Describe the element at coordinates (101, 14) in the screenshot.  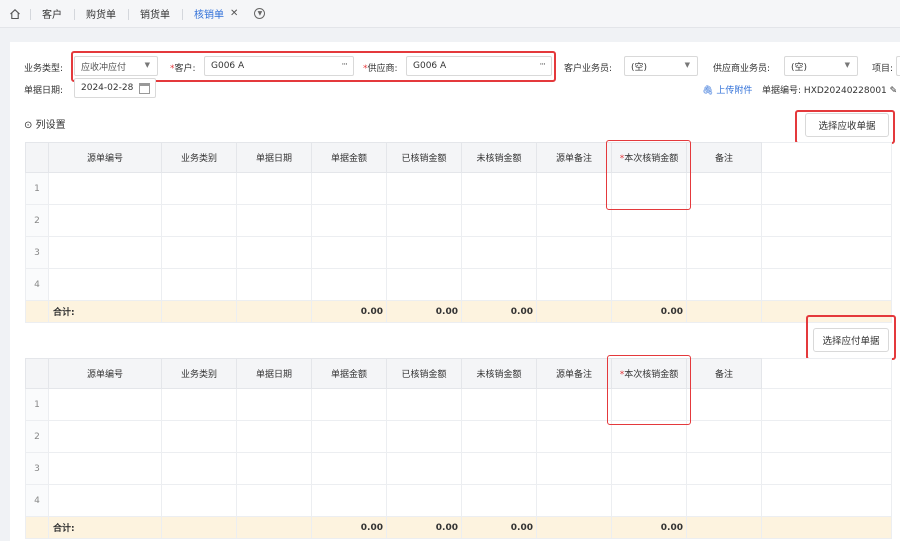
I see `tab-purchase: 购货单` at that location.